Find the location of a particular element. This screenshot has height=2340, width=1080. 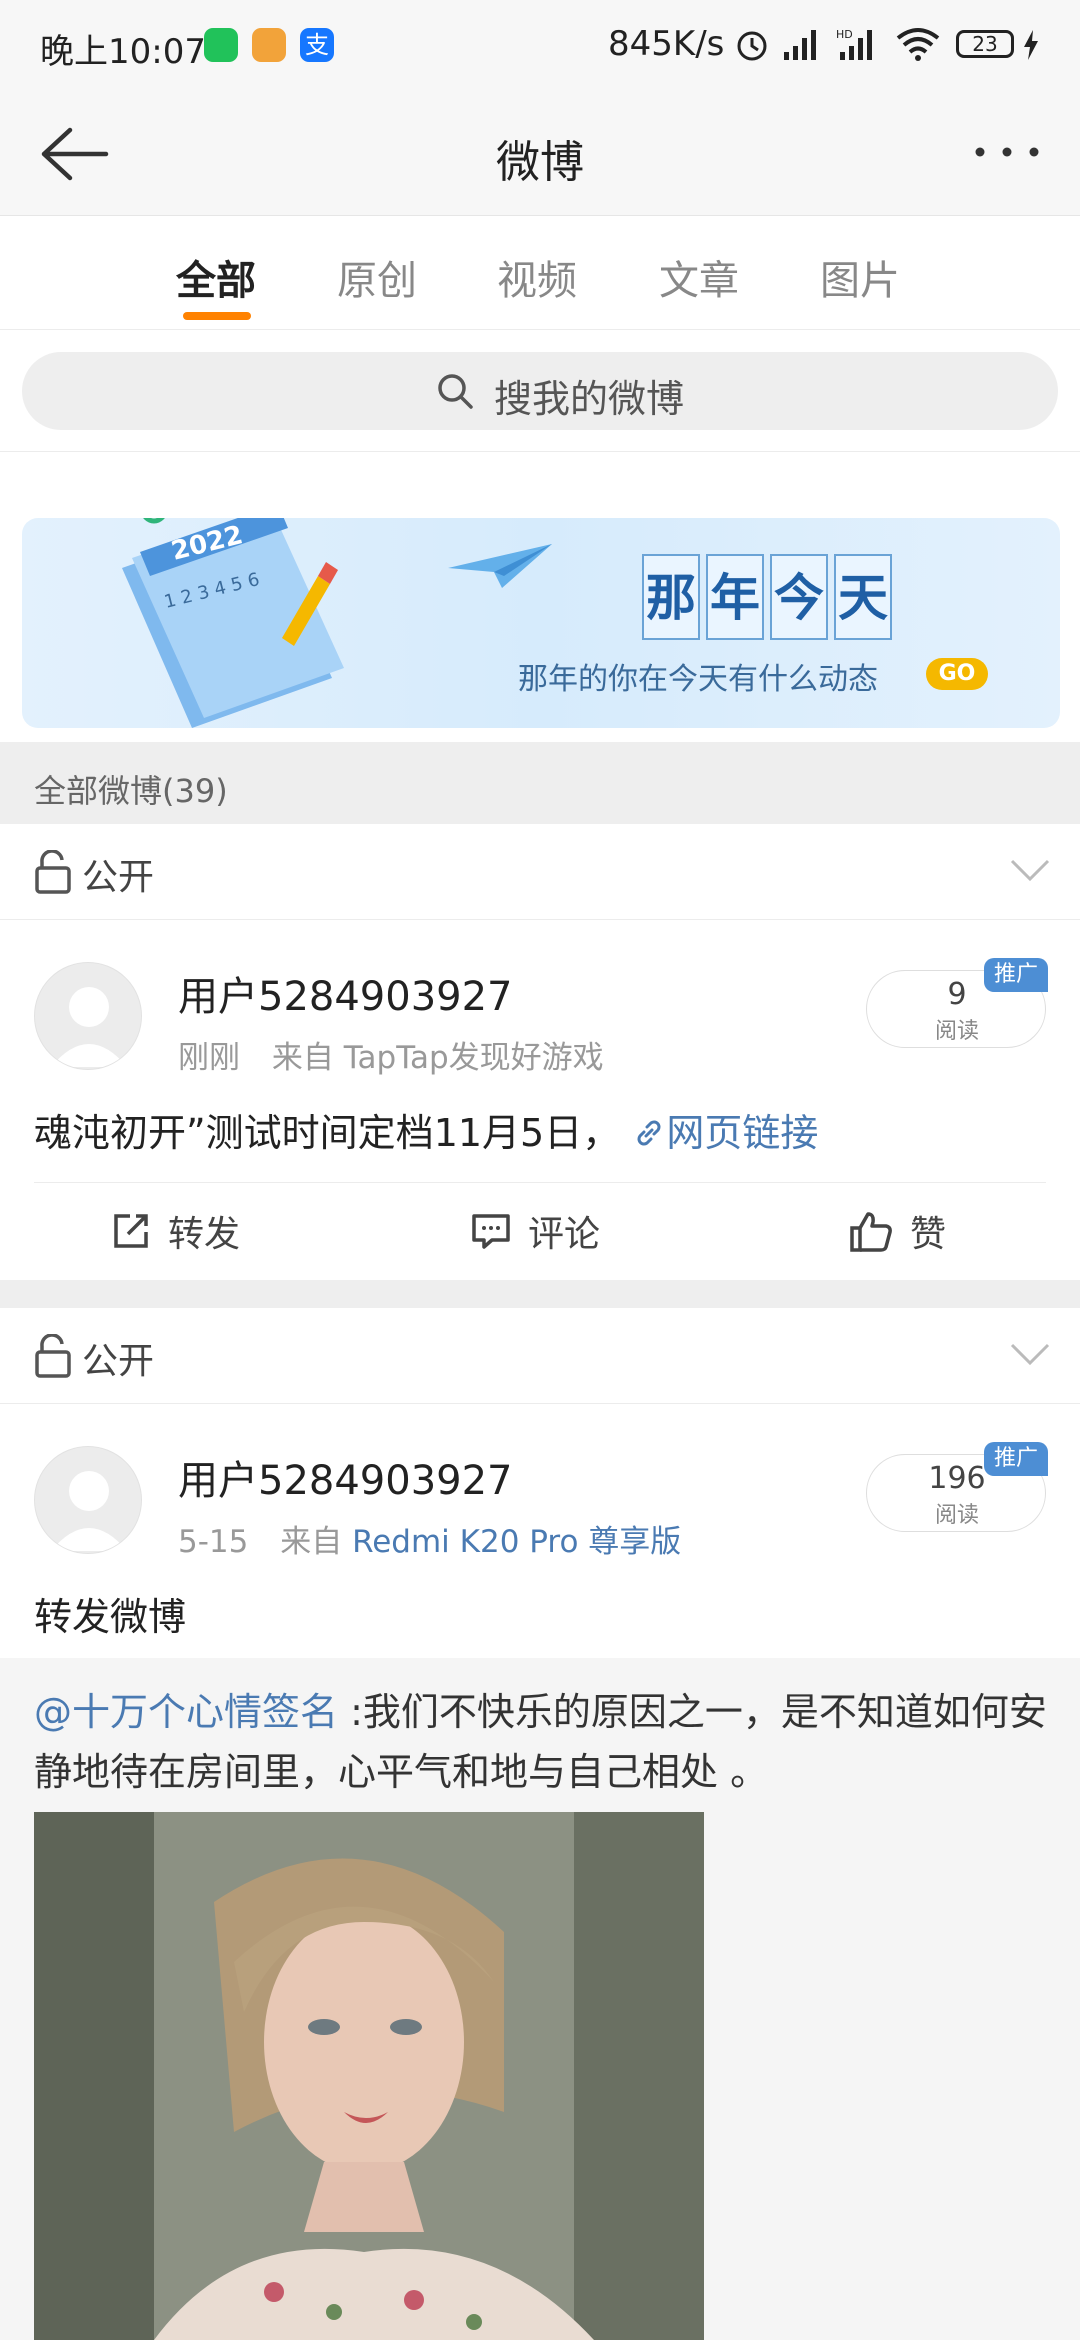

thumbs-up-icon is located at coordinates (871, 1232).